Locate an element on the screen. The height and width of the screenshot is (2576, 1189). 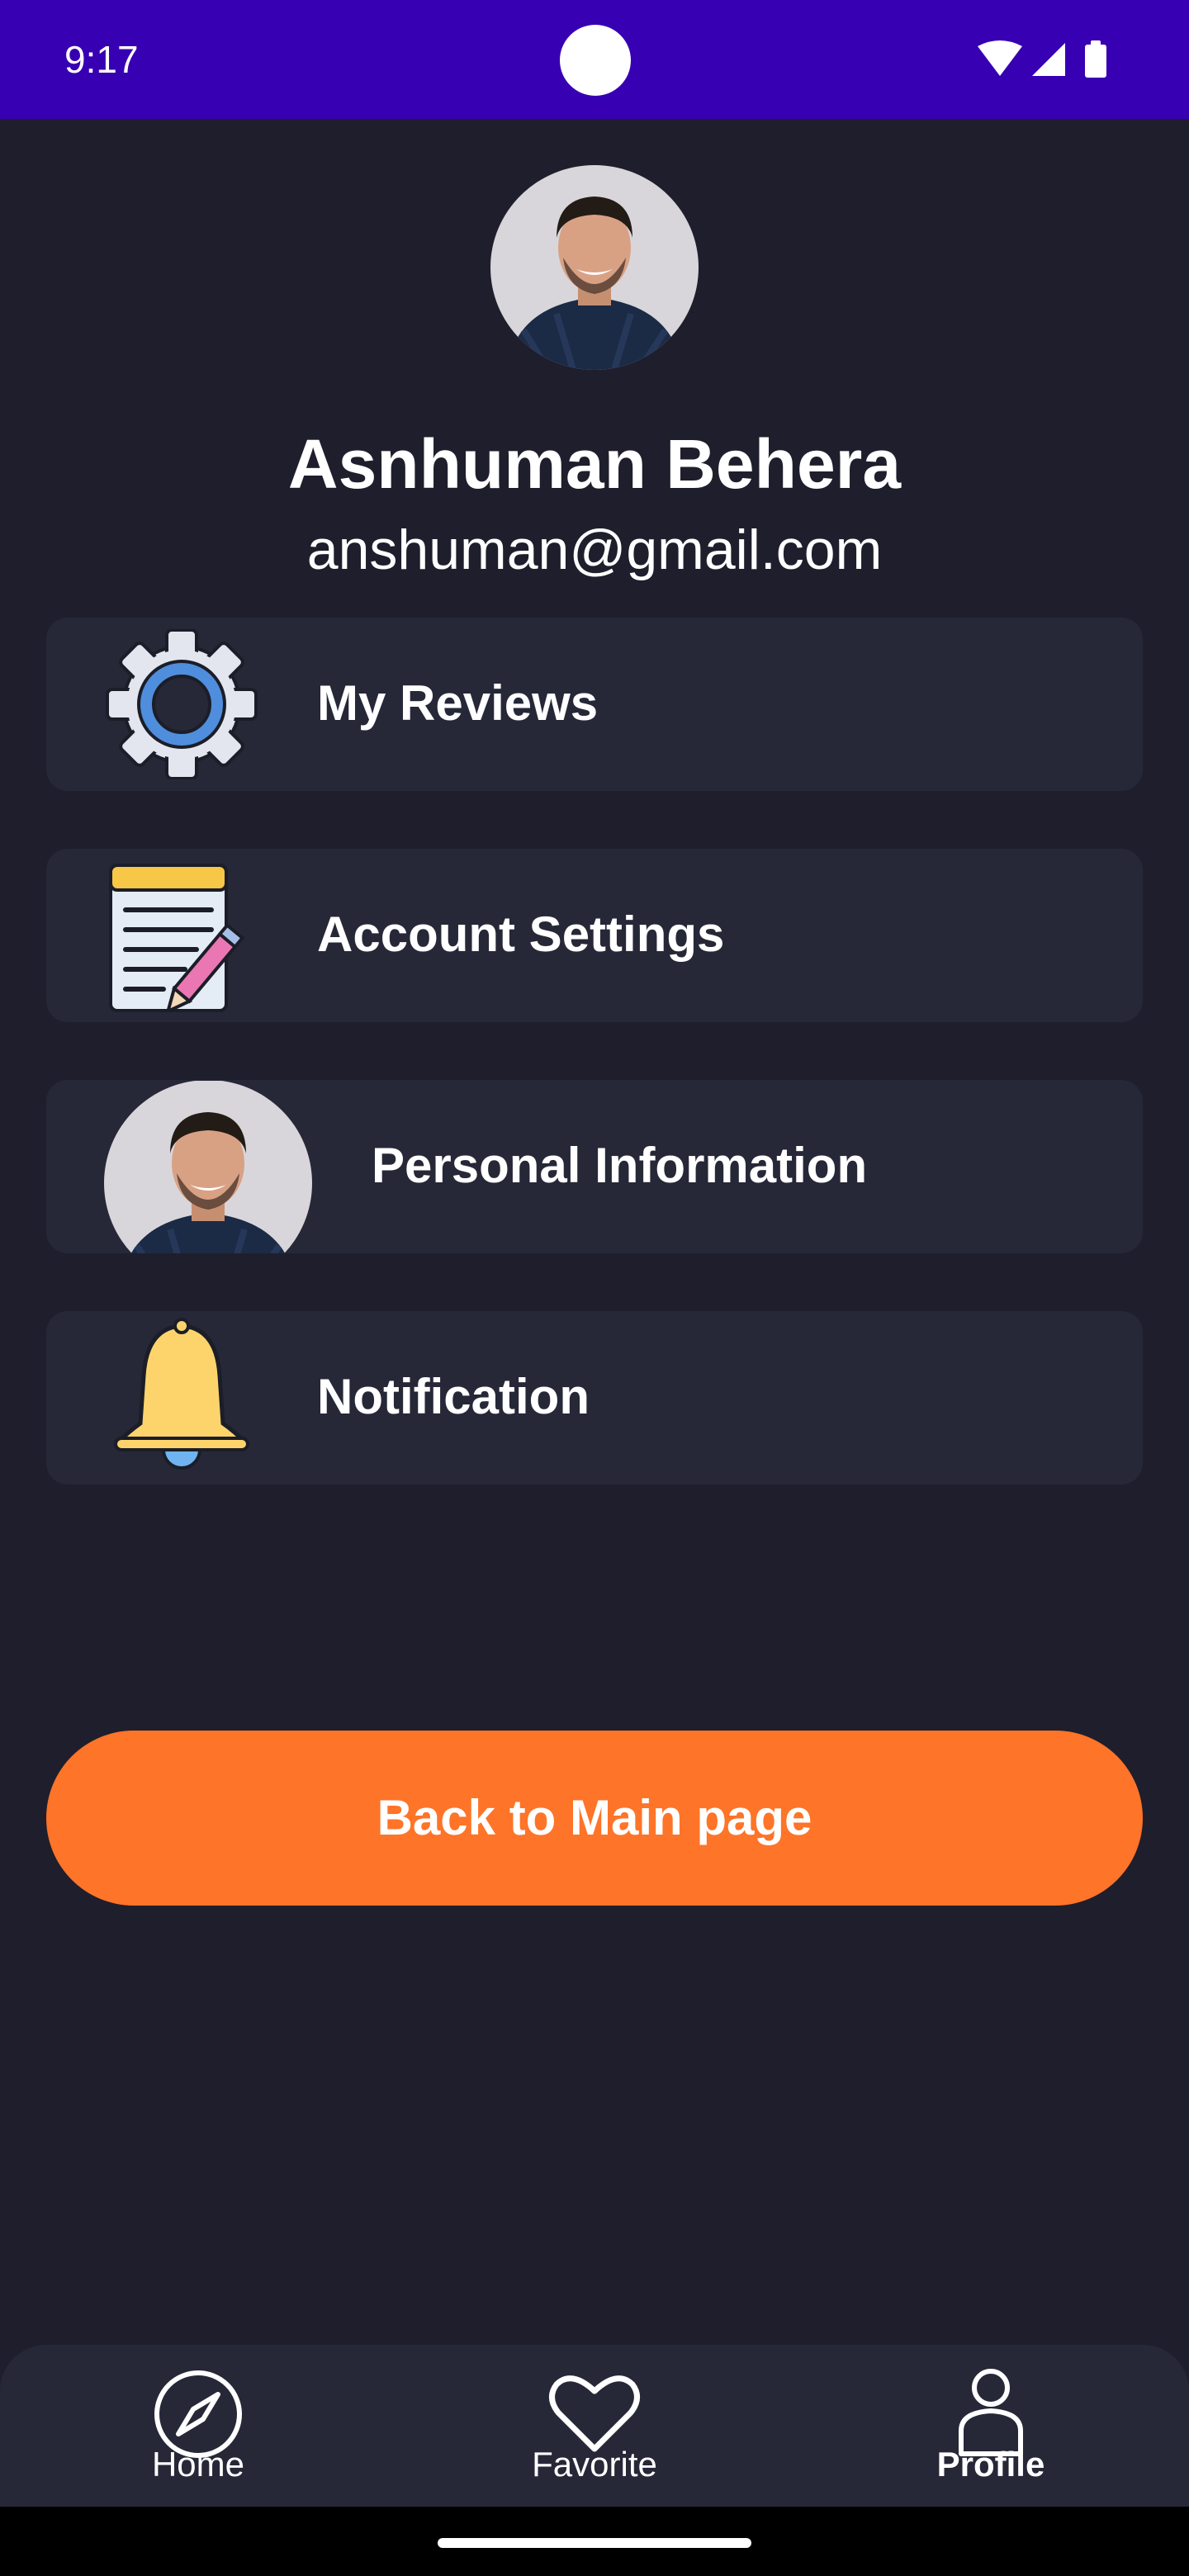
back-to-main-button: Back to Main page is located at coordinates (594, 1818).